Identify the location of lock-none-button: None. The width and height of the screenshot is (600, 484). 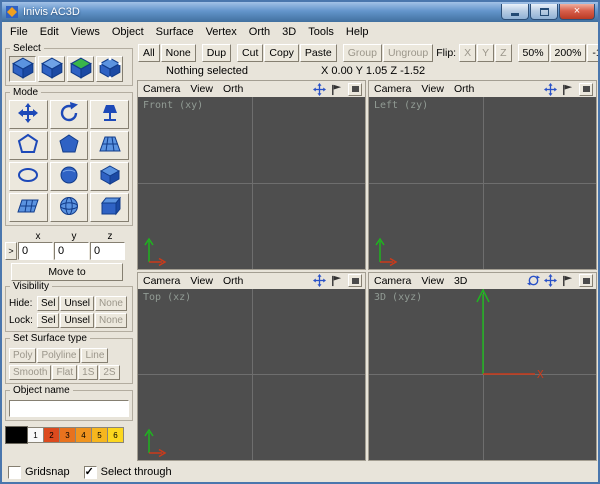
(111, 320).